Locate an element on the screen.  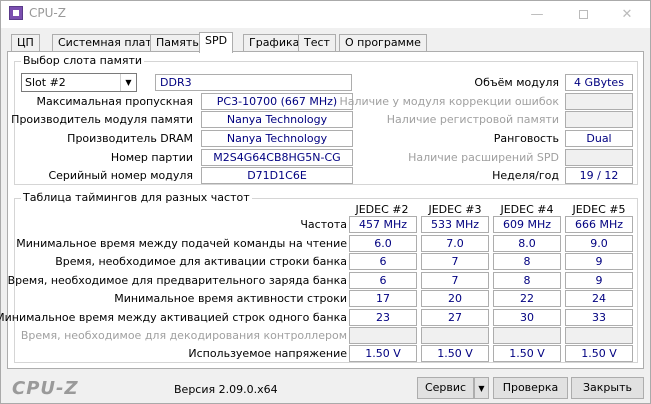
timing-cell: 30 is located at coordinates (527, 317).